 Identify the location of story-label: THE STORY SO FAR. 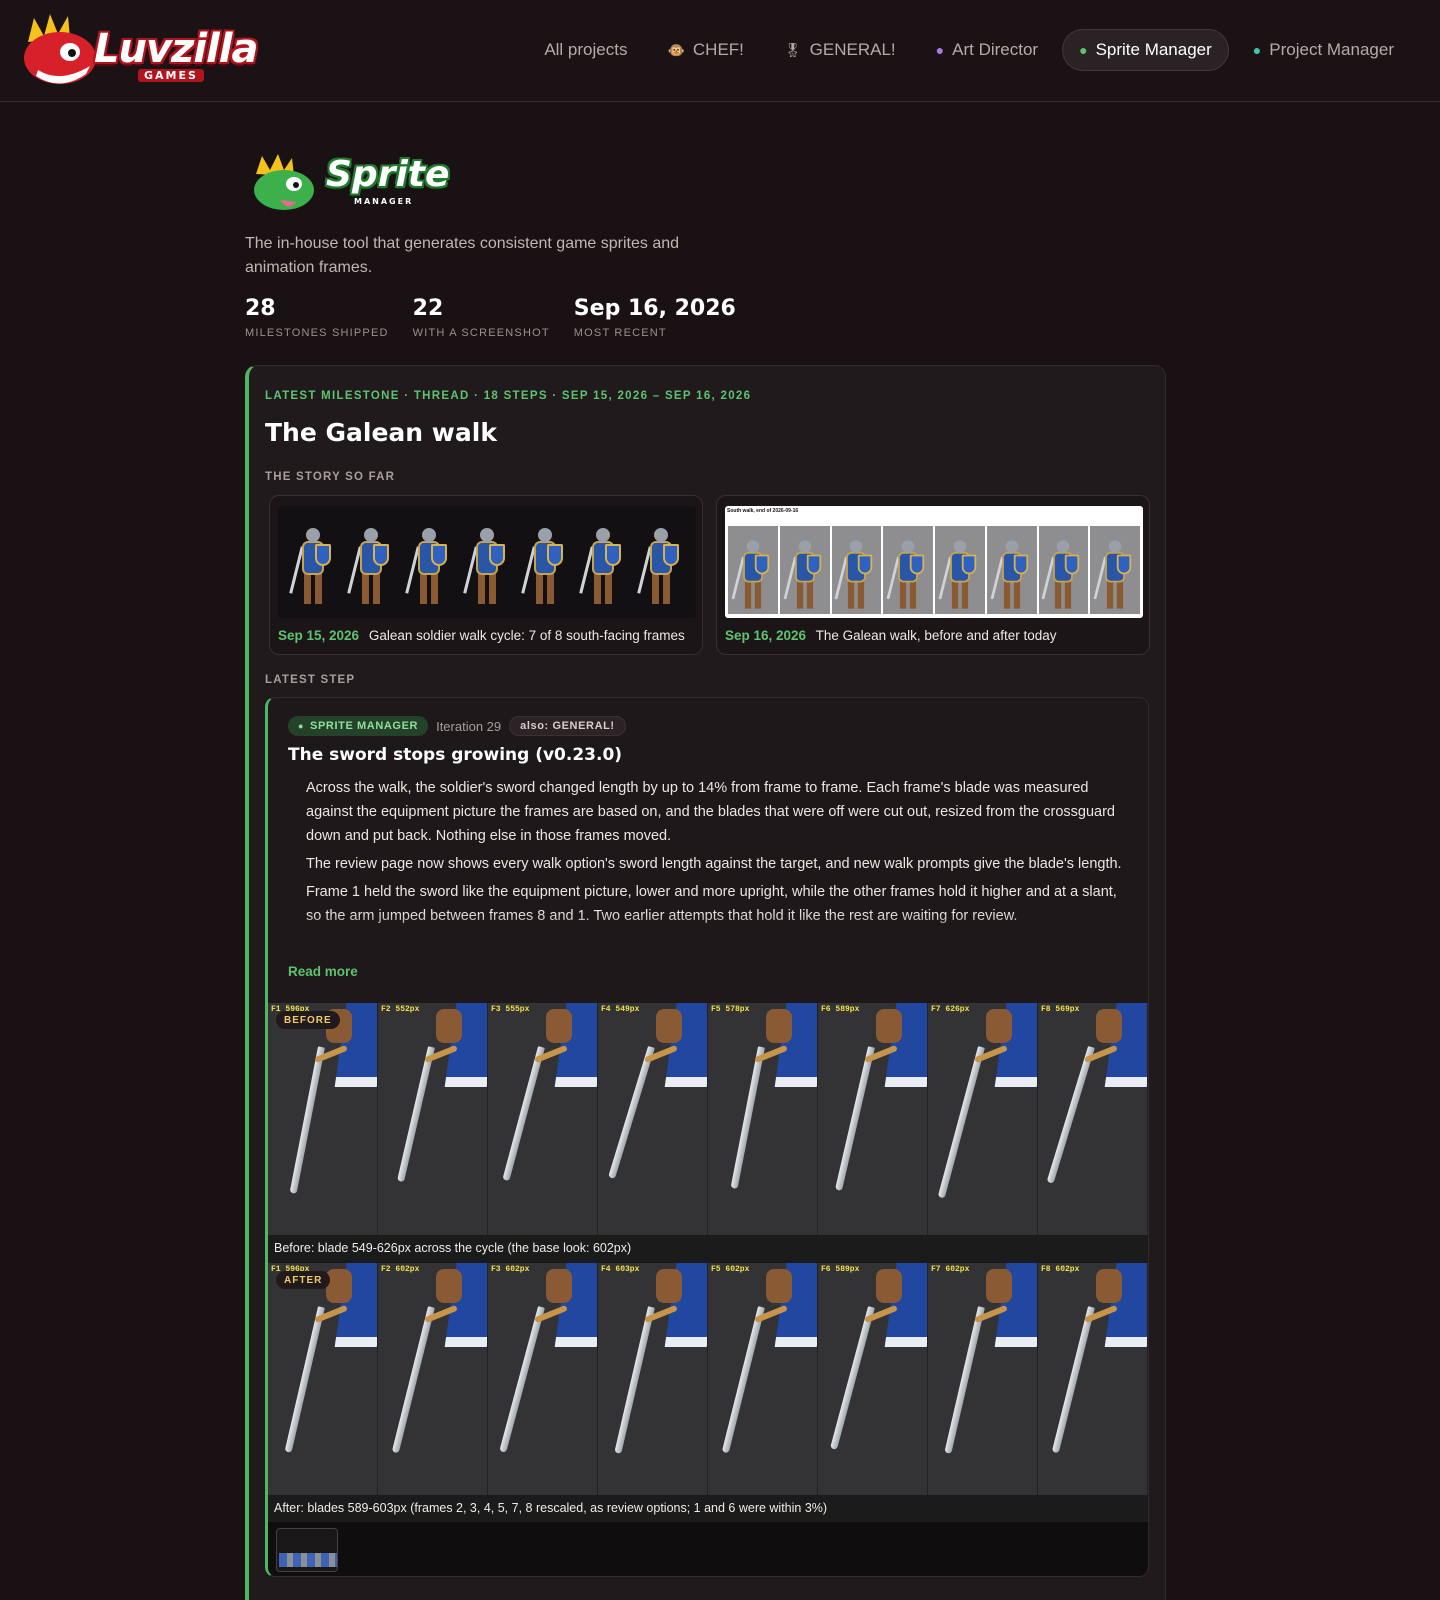
(330, 477).